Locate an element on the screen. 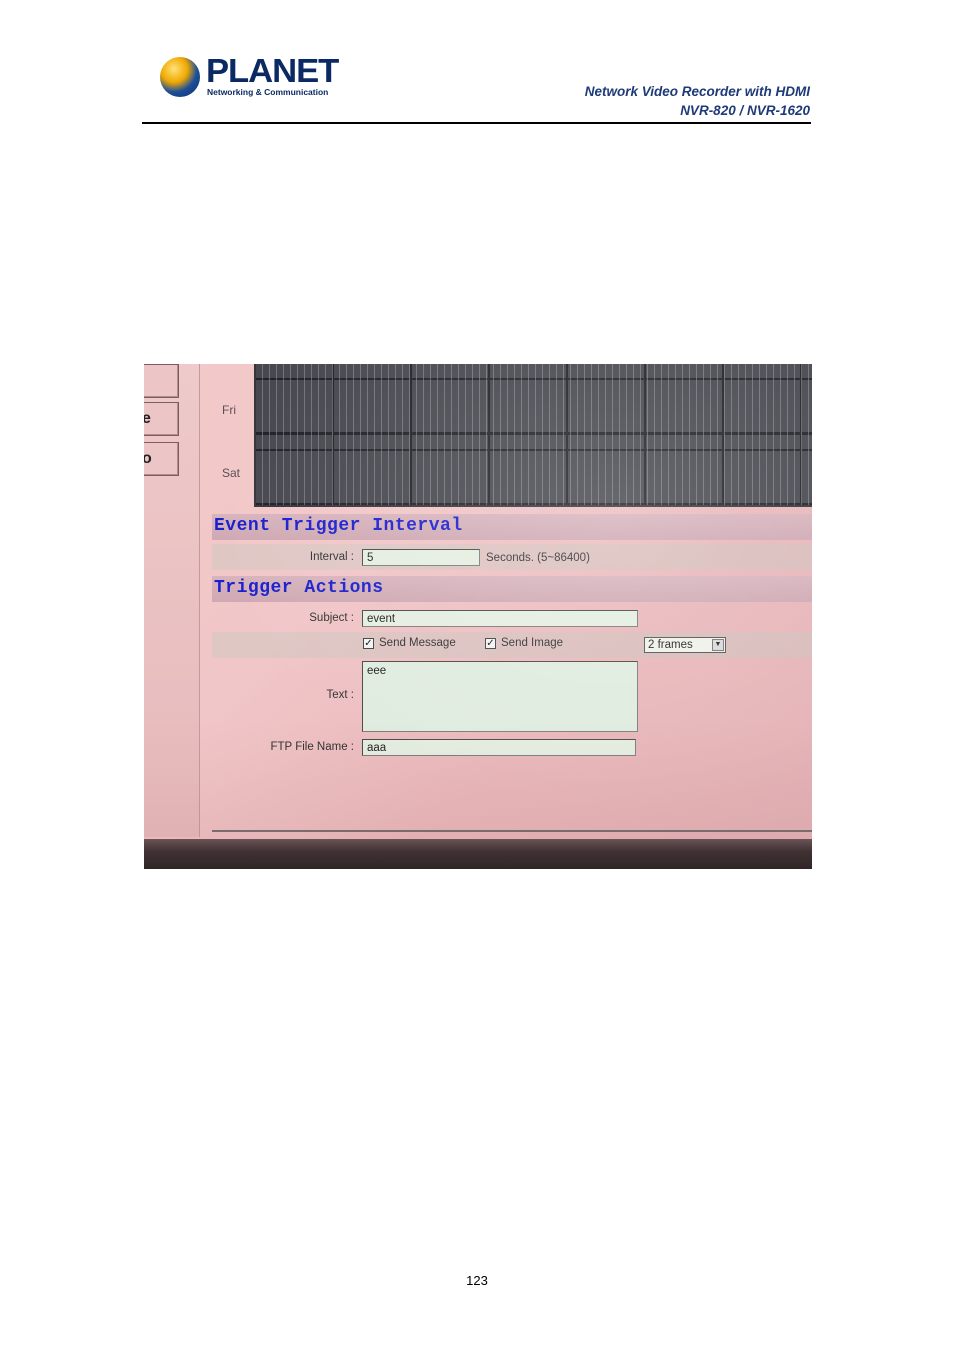 This screenshot has height=1350, width=954. frames-select-value: 2 frames is located at coordinates (670, 645).